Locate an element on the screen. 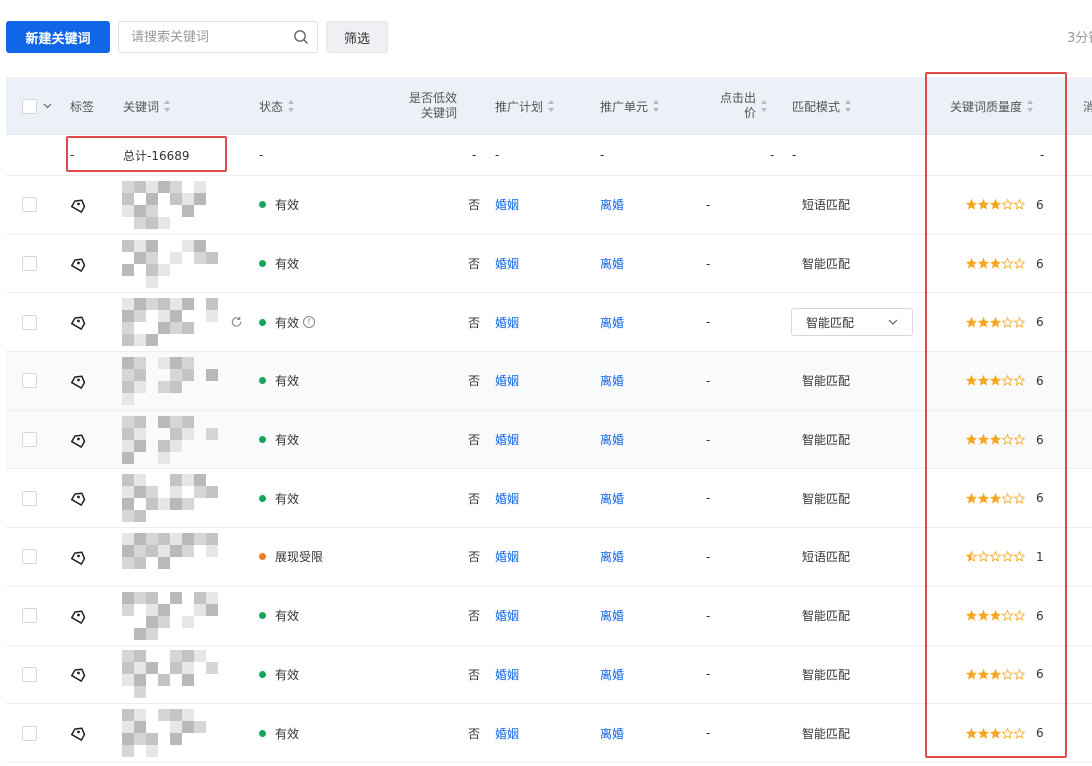 Image resolution: width=1092 pixels, height=766 pixels. table-row: 展现受限 否 婚姻 离婚 - 短语匹配 1 is located at coordinates (549, 557).